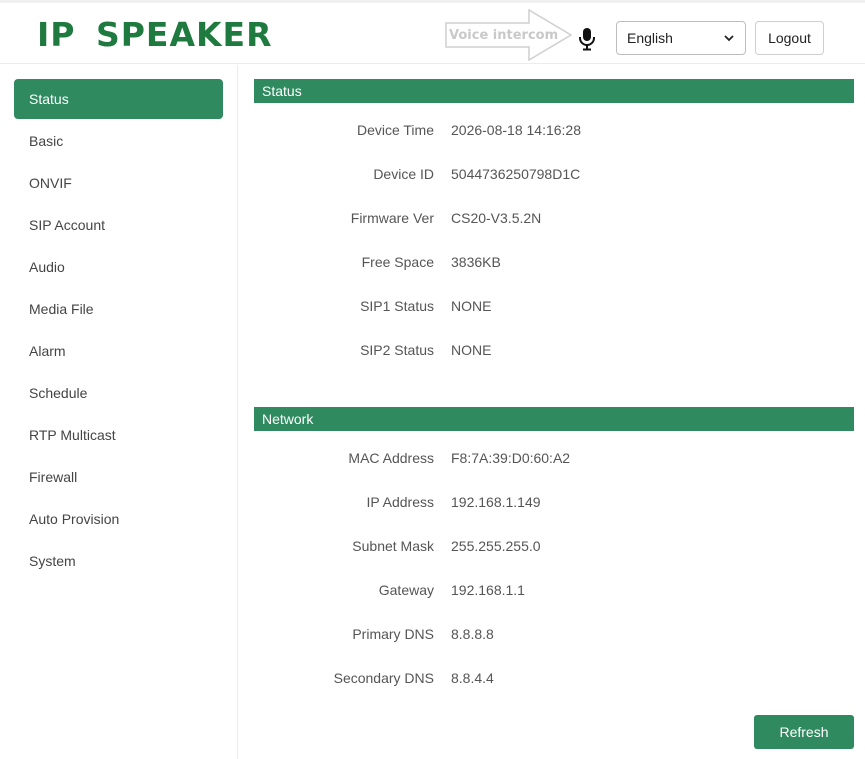  I want to click on device-time-value: 2026-08-18 14:16:28, so click(516, 130).